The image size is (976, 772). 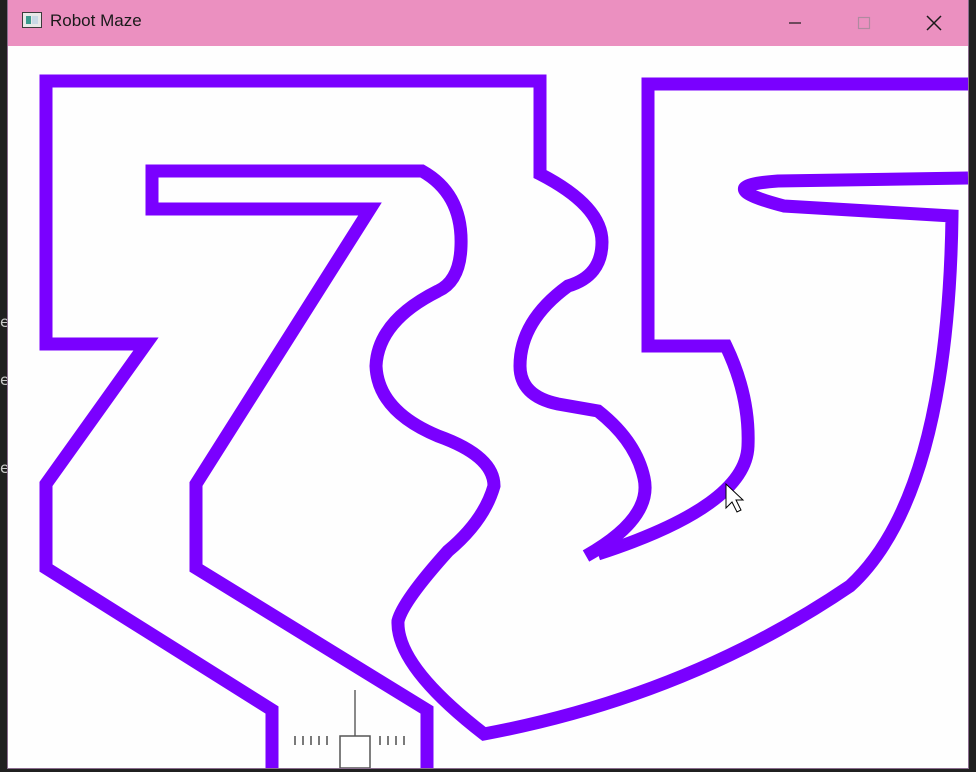 I want to click on maximize-icon, so click(x=864, y=23).